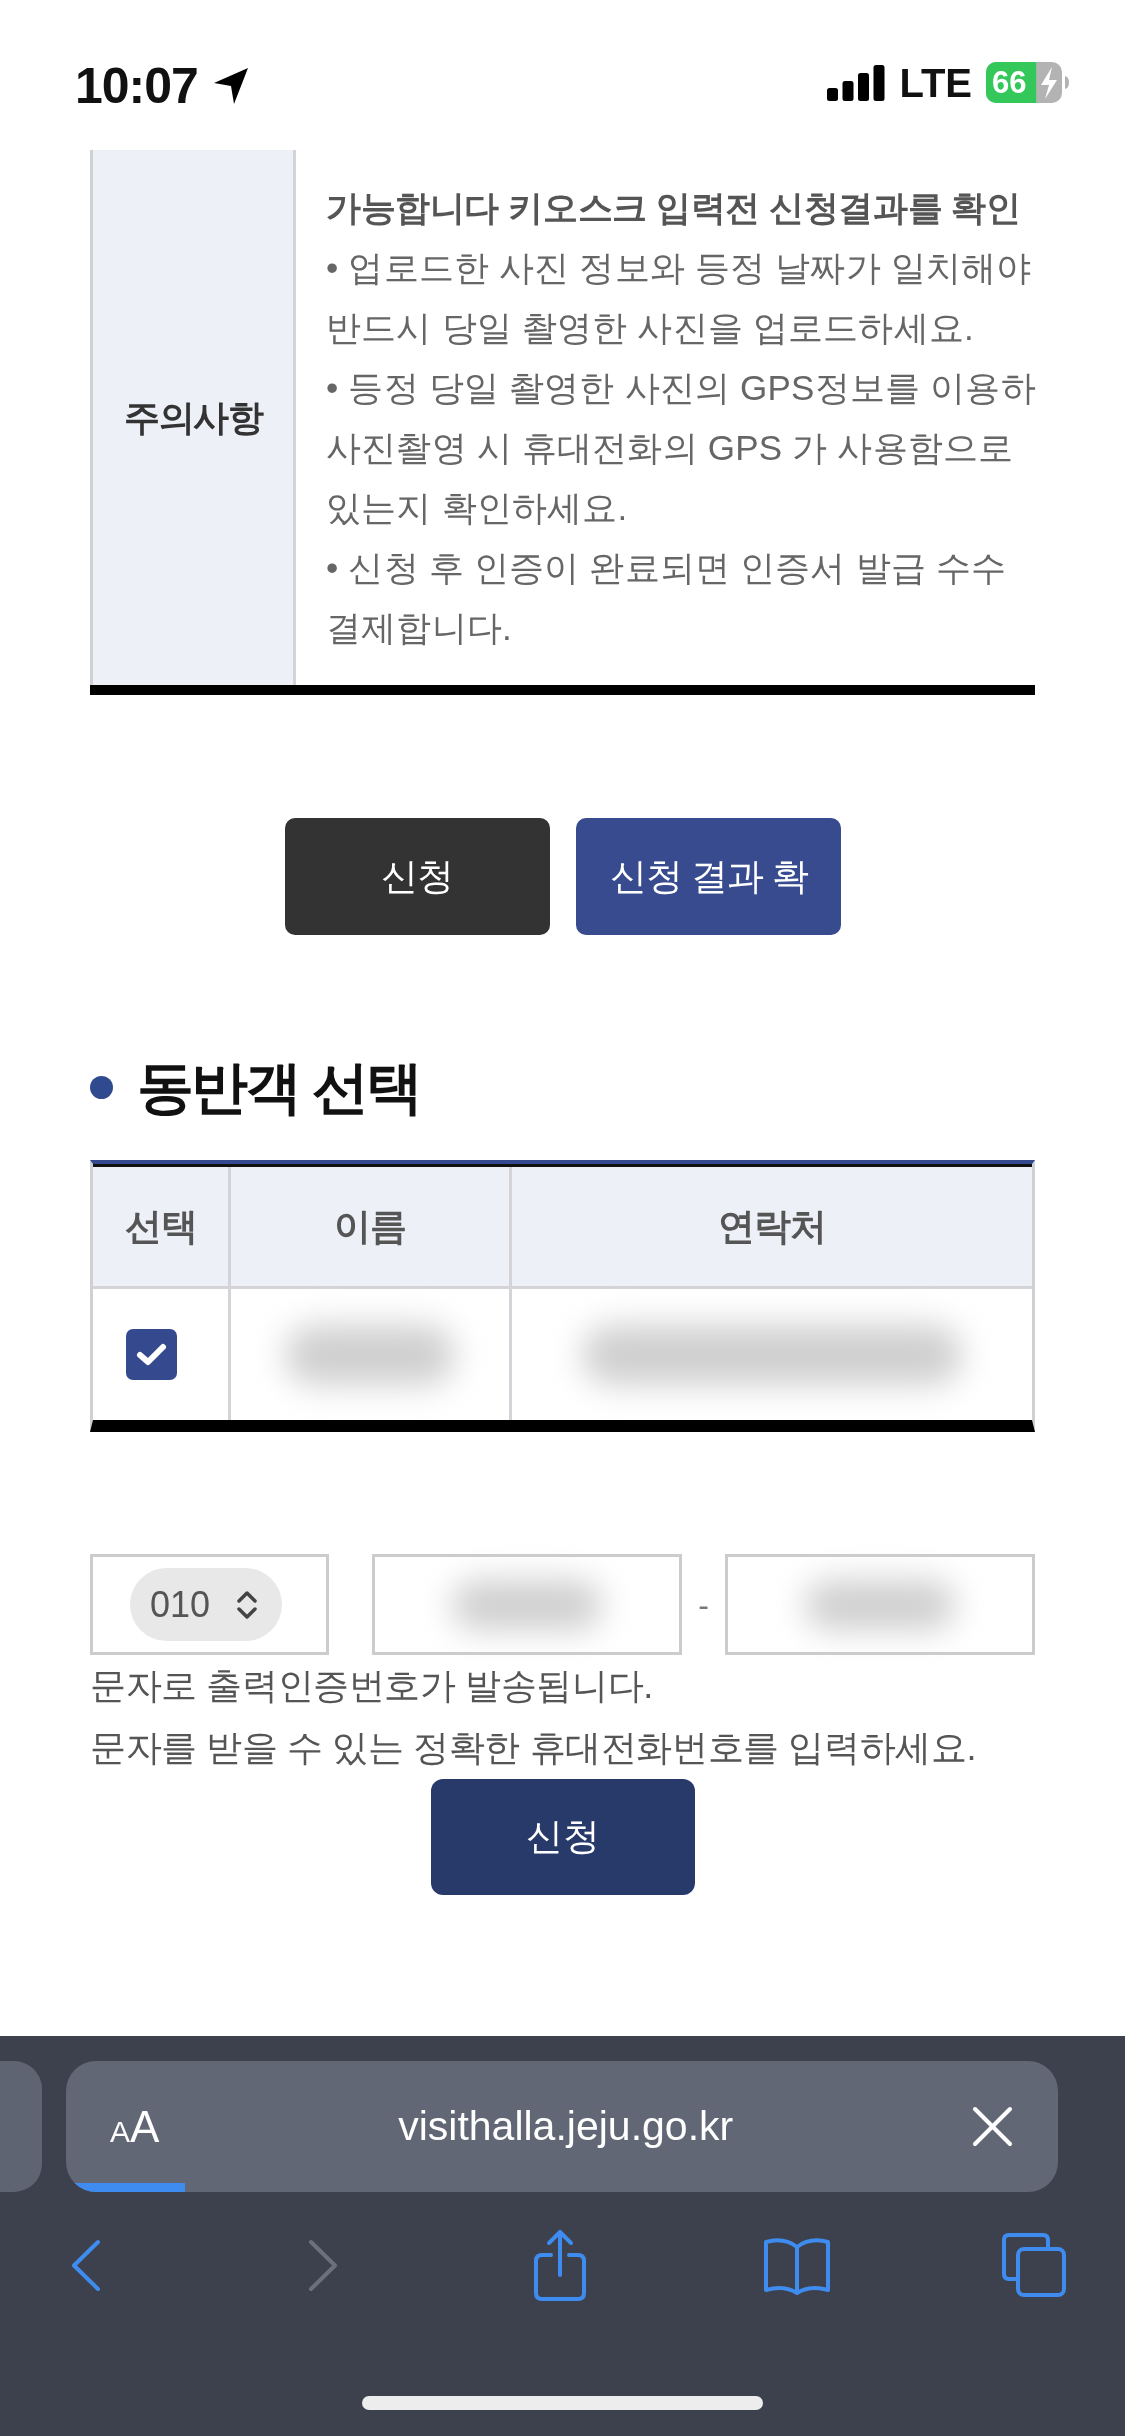 This screenshot has height=2436, width=1125. Describe the element at coordinates (370, 1226) in the screenshot. I see `column-header: 이름` at that location.